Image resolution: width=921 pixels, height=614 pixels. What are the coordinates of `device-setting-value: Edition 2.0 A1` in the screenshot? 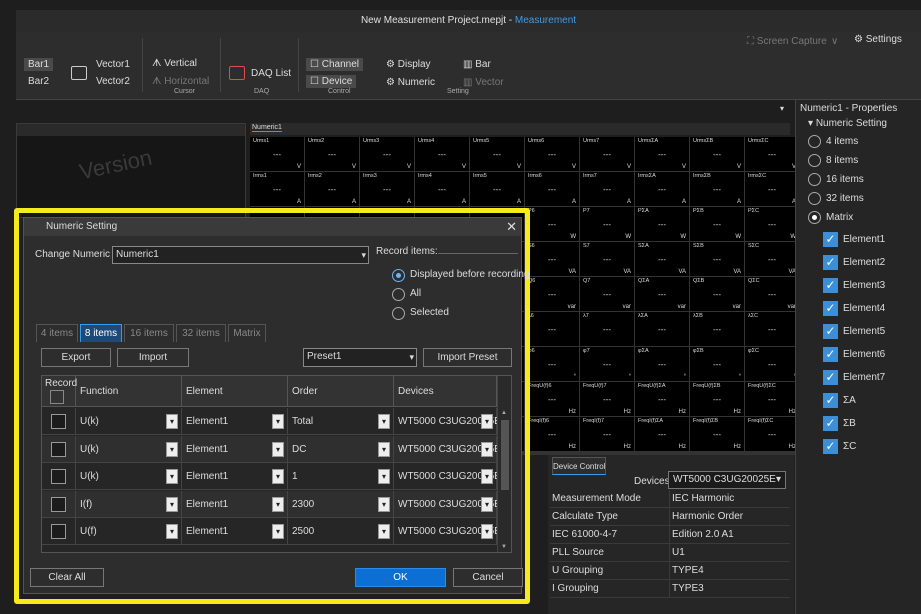 It's located at (702, 534).